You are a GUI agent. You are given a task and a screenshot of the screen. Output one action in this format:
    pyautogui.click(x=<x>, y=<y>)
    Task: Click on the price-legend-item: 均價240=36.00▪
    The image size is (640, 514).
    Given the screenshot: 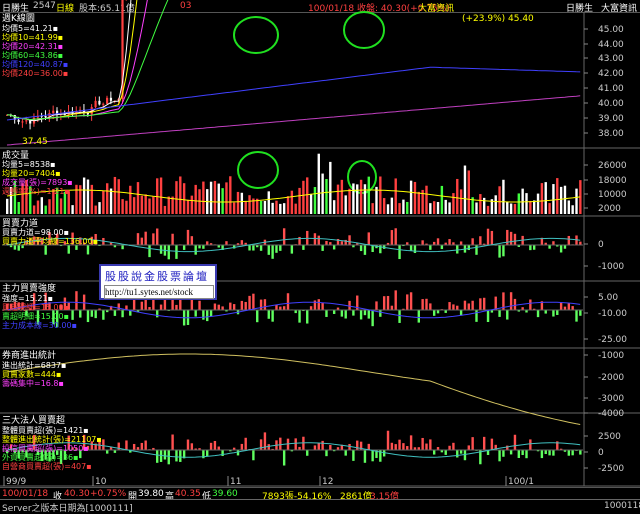 What is the action you would take?
    pyautogui.click(x=35, y=74)
    